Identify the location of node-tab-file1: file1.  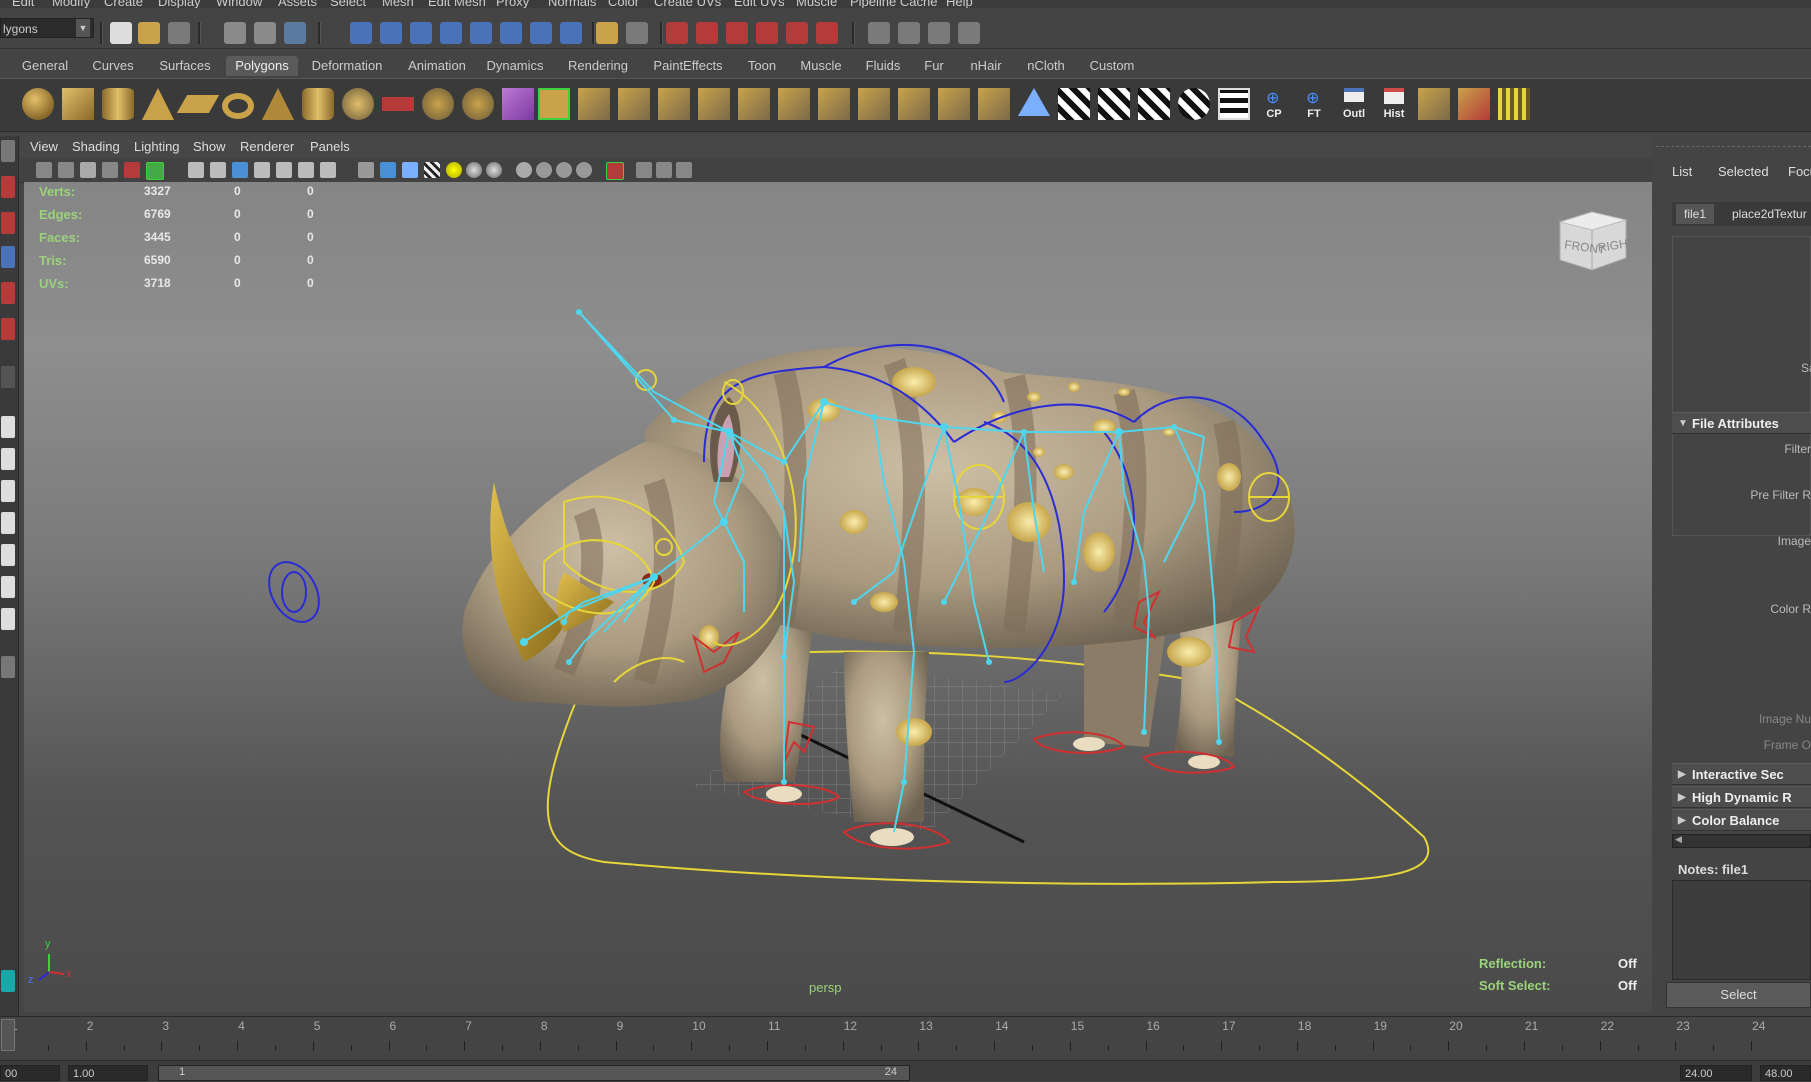
(1695, 214).